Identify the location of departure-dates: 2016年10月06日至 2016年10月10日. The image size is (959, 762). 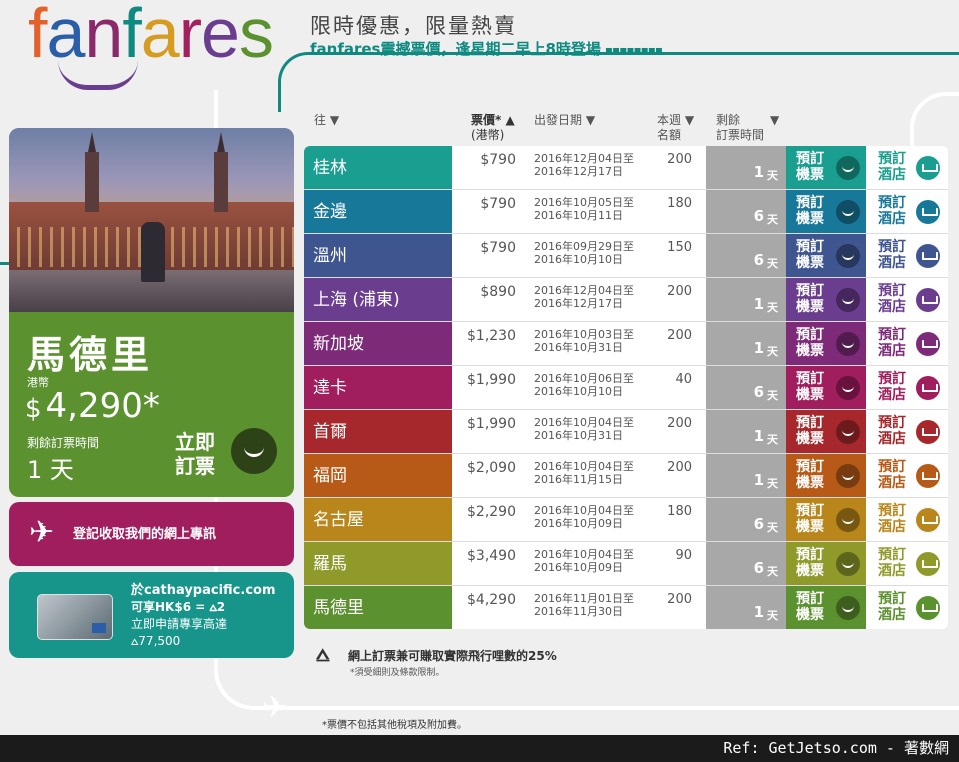
(584, 385).